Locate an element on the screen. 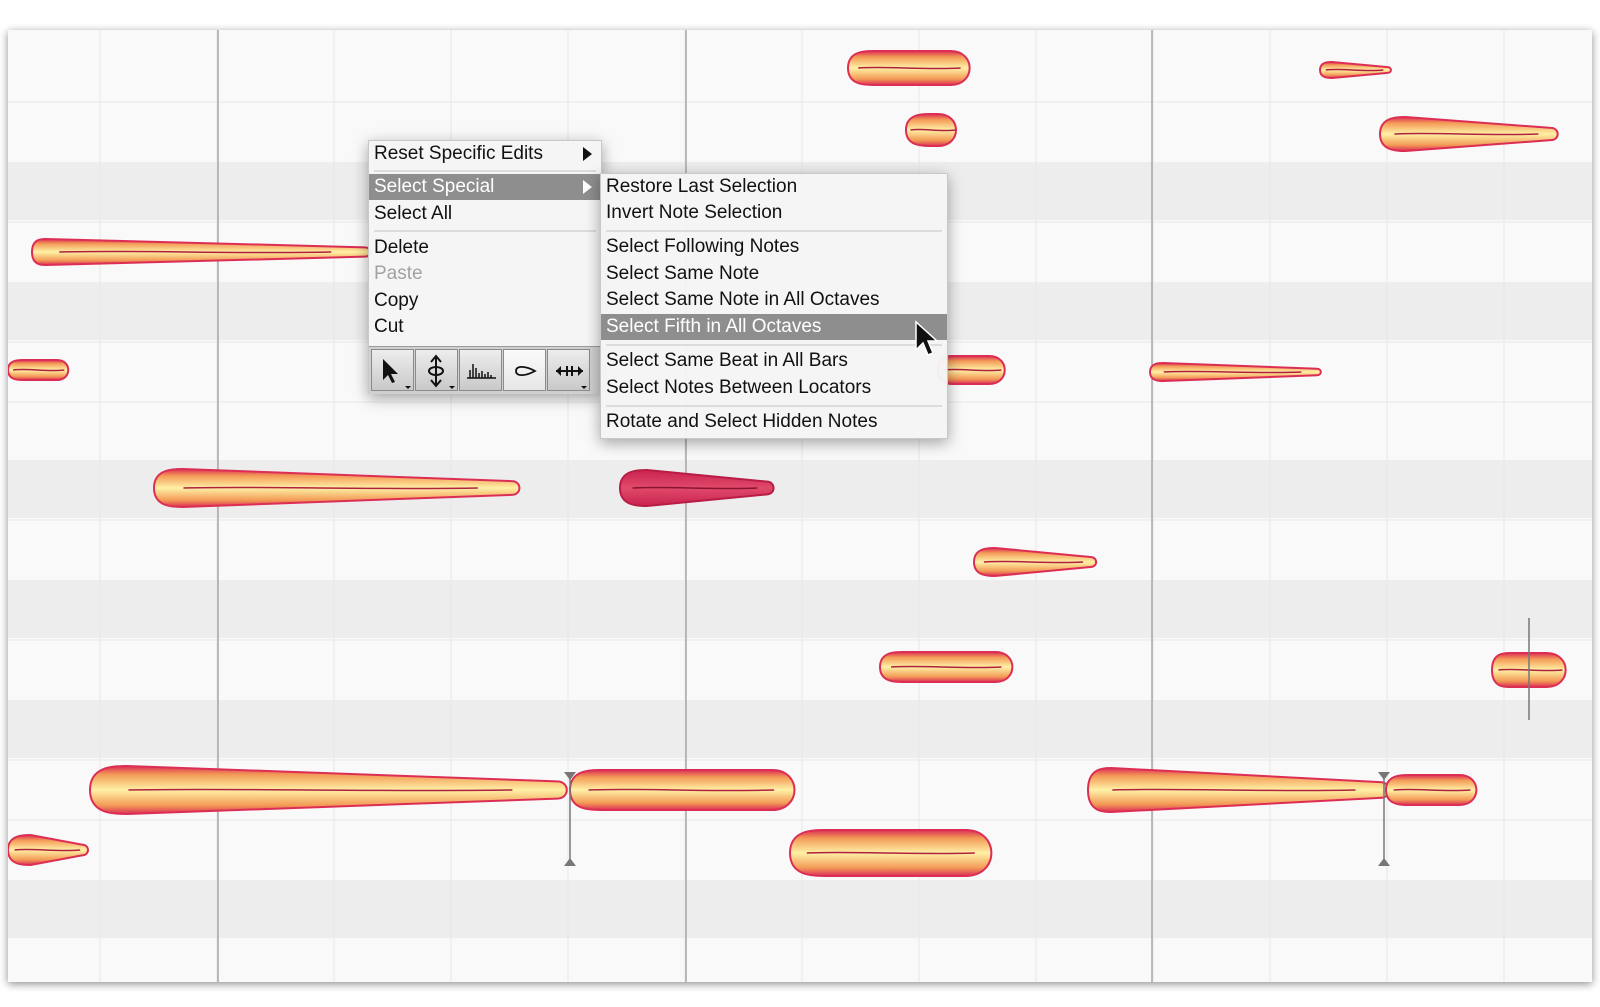  menu-item-select-special: Select Special is located at coordinates (485, 187).